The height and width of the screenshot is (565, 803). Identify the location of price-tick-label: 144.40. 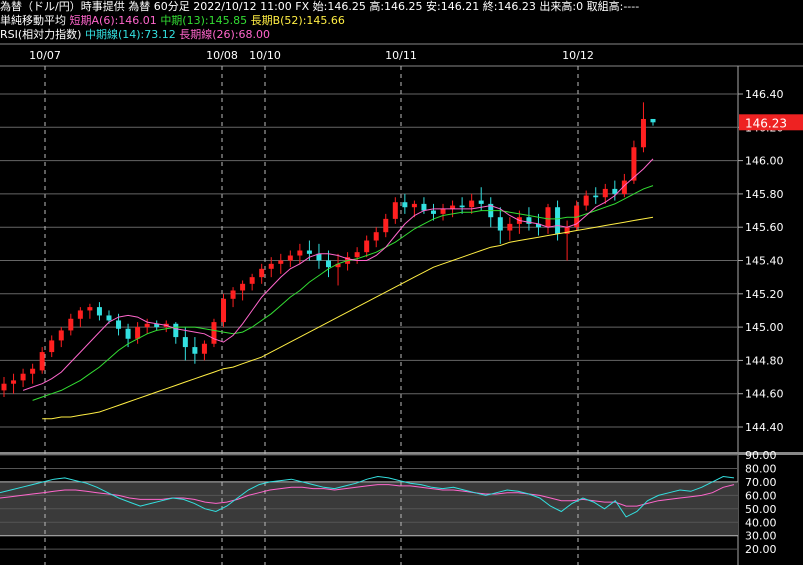
(764, 427).